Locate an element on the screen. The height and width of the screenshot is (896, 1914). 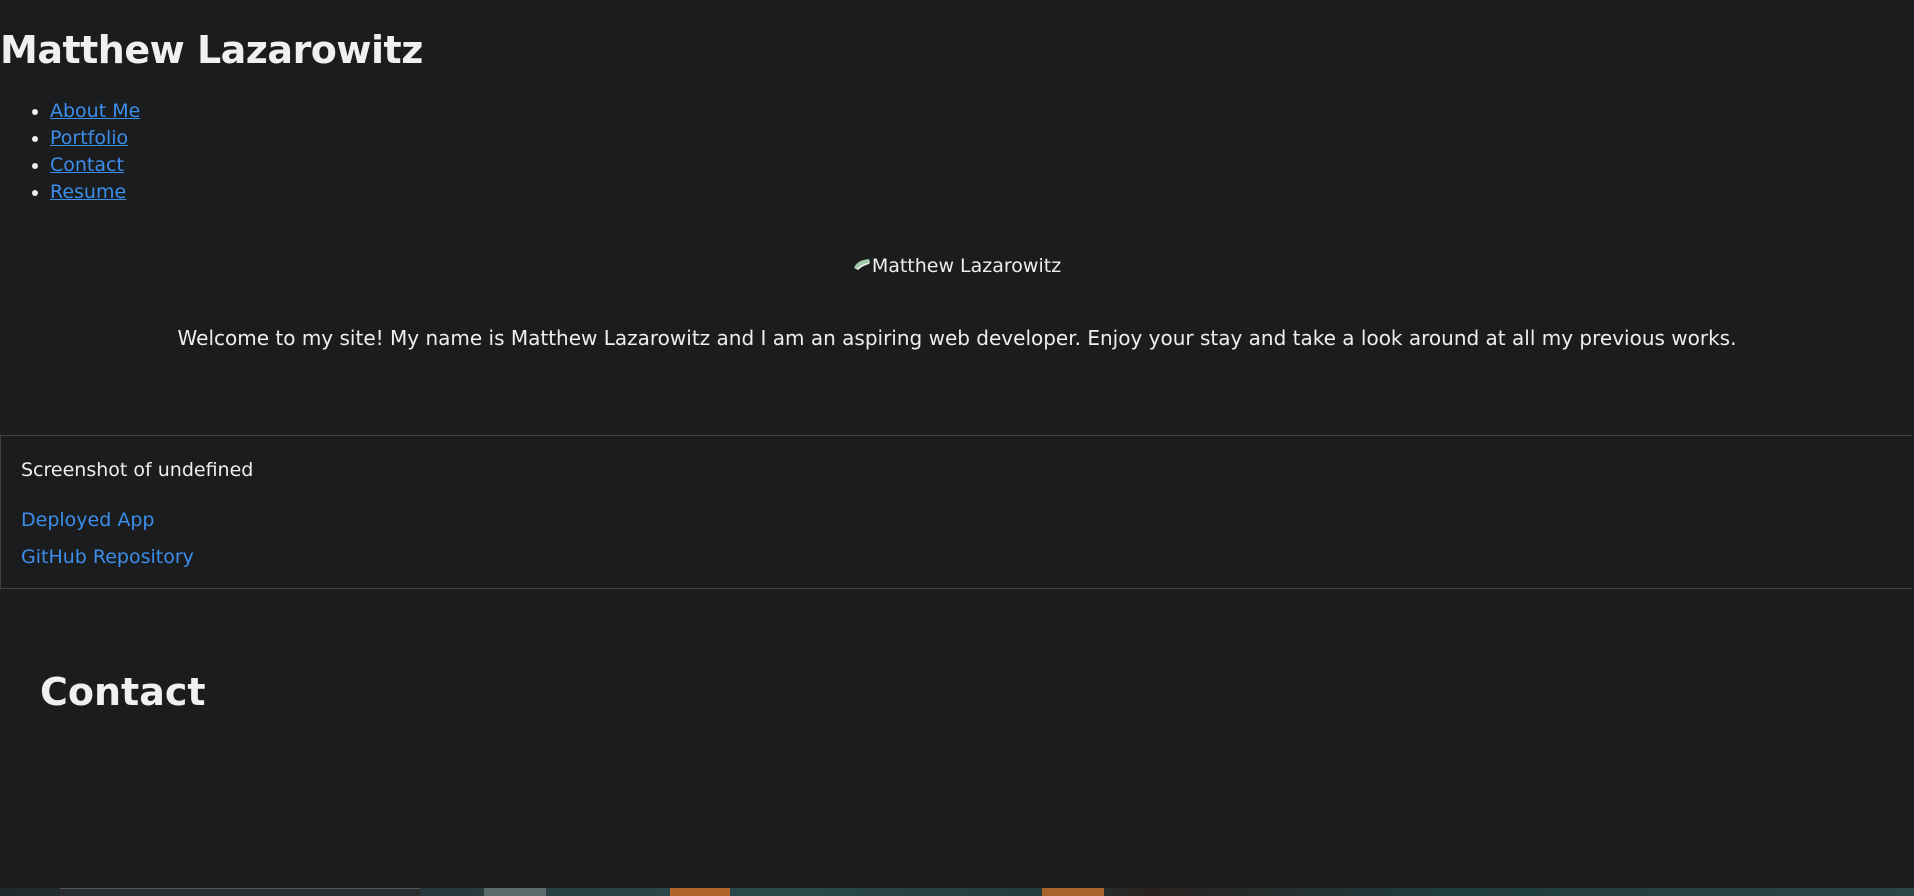
contact-heading: Contact is located at coordinates (123, 692).